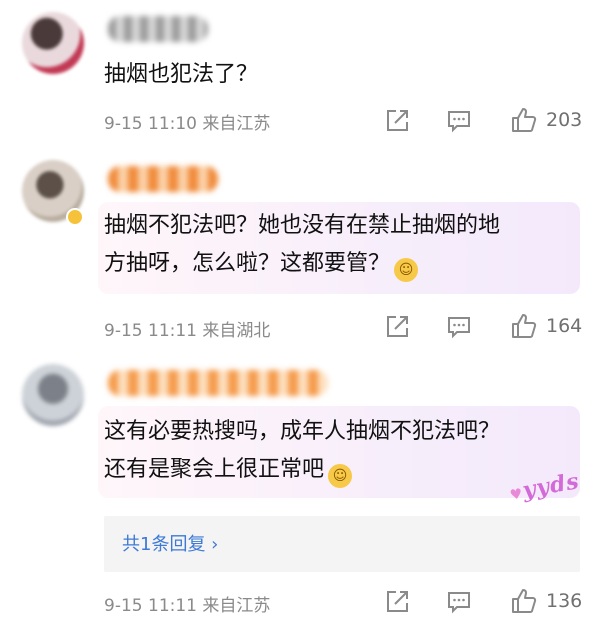 This screenshot has width=600, height=626. Describe the element at coordinates (214, 469) in the screenshot. I see `comment-text-line-content: 还有是聚会上很正常吧` at that location.